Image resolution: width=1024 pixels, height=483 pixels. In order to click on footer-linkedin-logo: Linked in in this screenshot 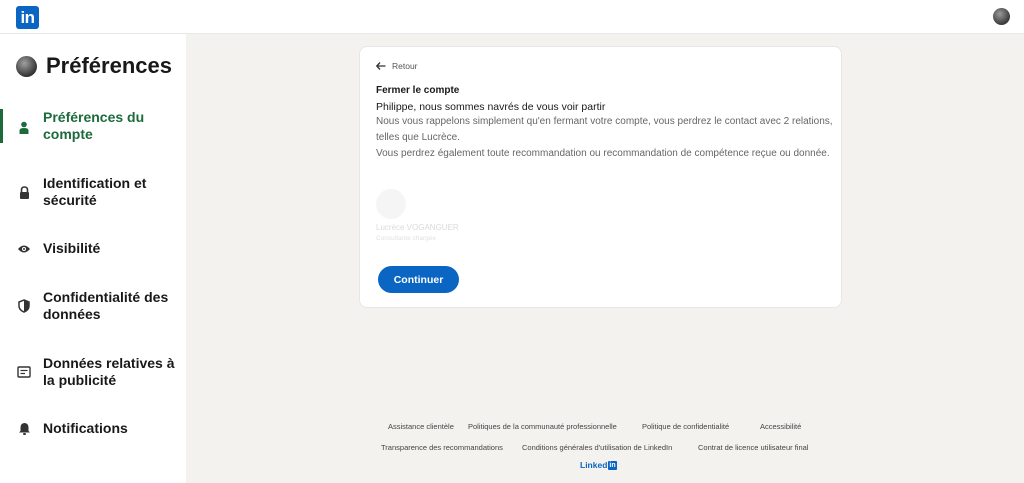, I will do `click(598, 465)`.